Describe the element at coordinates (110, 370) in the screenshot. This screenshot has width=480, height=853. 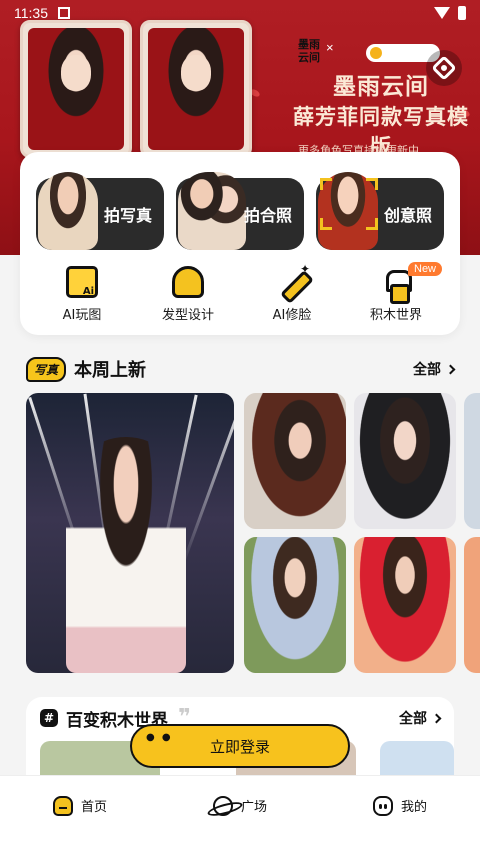
I see `weekly-title: 本周上新` at that location.